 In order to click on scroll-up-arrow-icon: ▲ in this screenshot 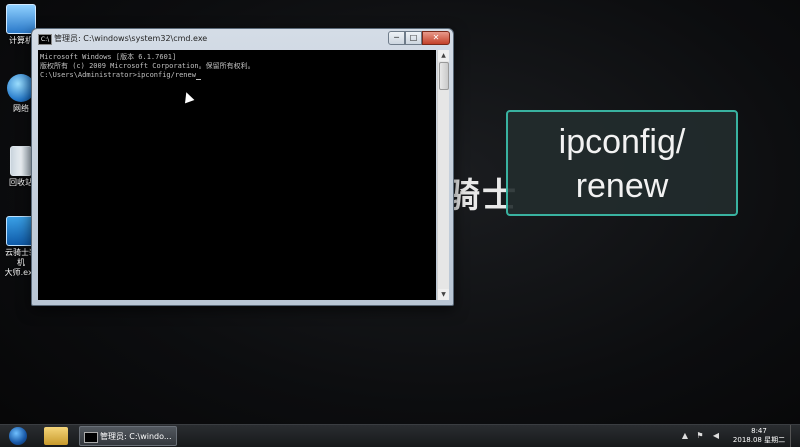, I will do `click(443, 55)`.